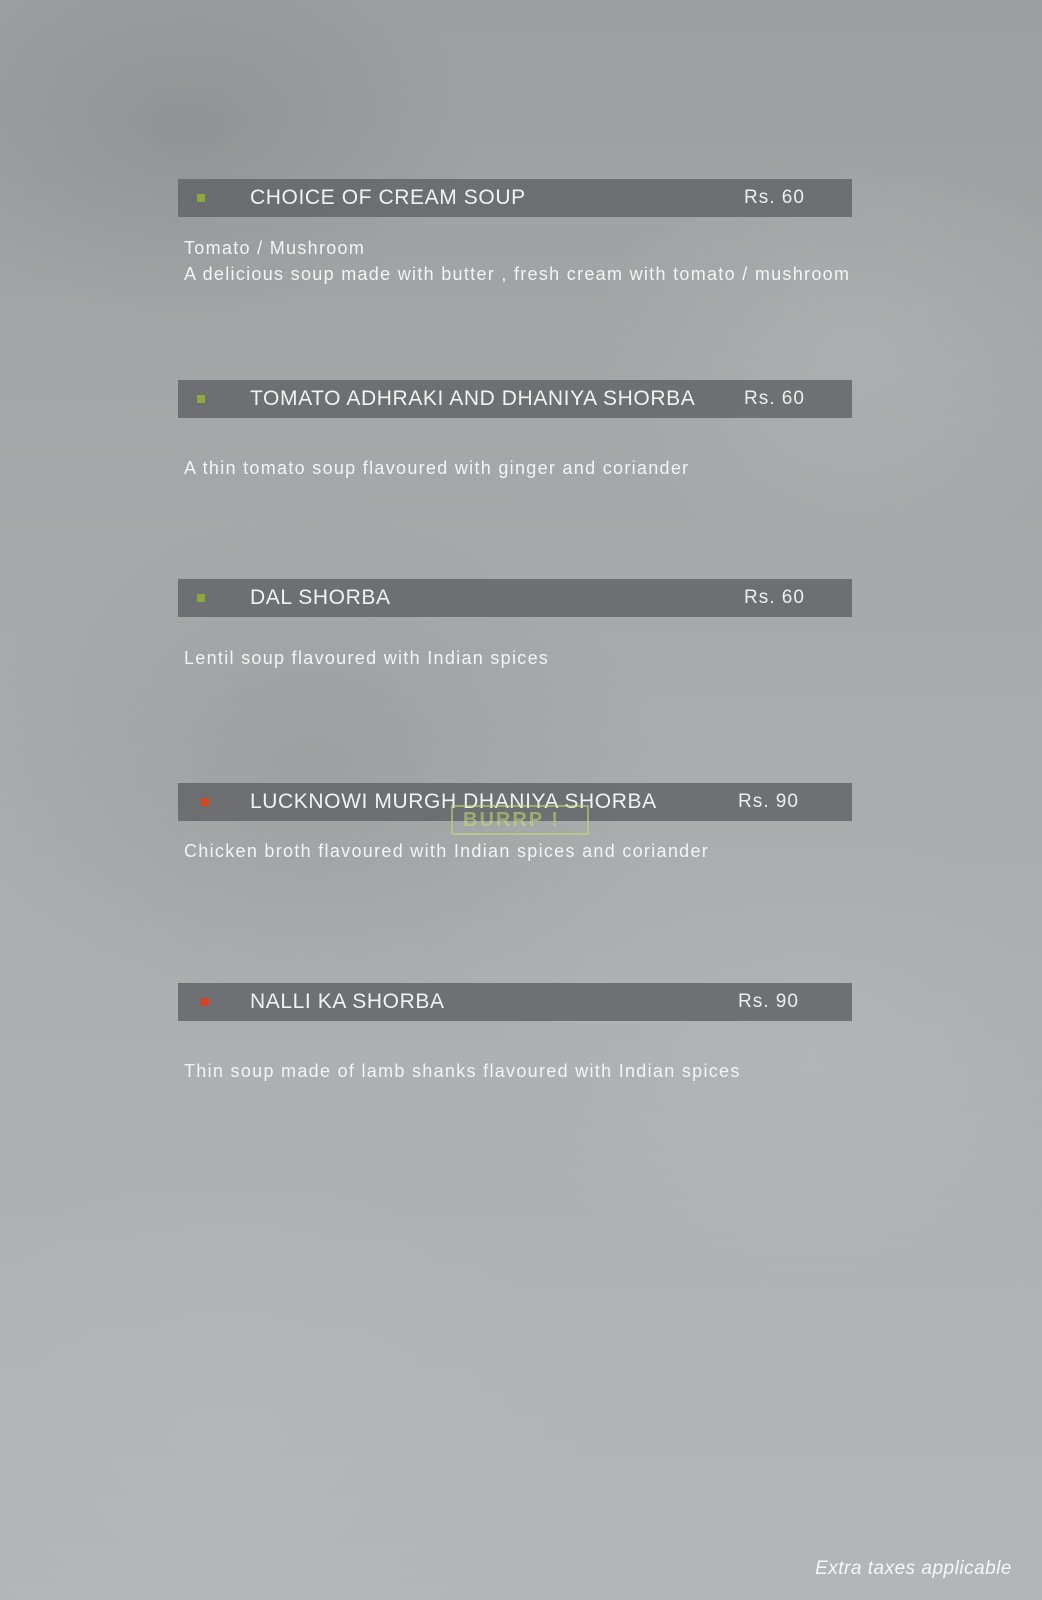 Image resolution: width=1042 pixels, height=1600 pixels. Describe the element at coordinates (913, 1568) in the screenshot. I see `footer-note: Extra taxes applicable` at that location.